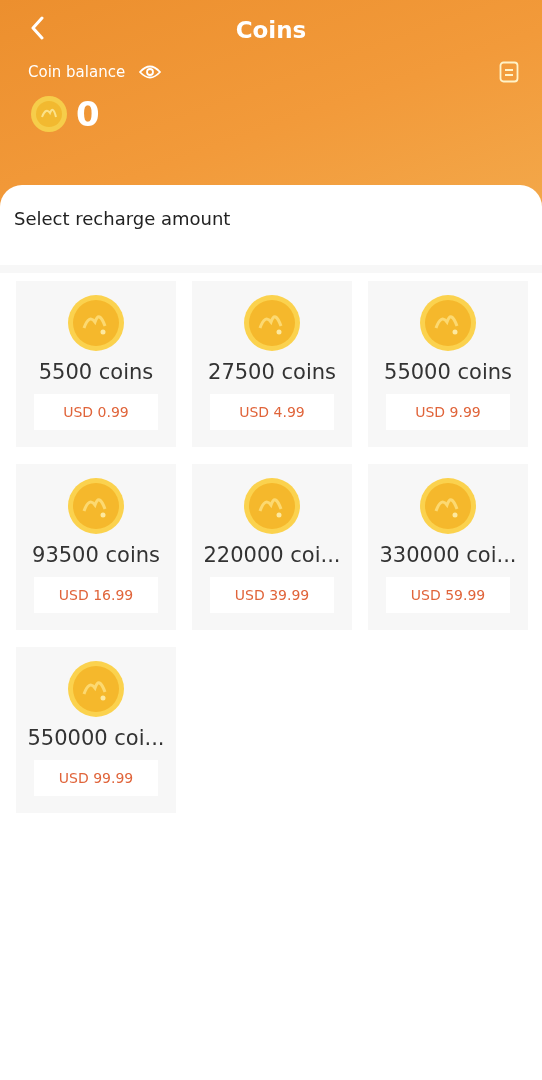  Describe the element at coordinates (448, 412) in the screenshot. I see `price-label: USD 9.99` at that location.